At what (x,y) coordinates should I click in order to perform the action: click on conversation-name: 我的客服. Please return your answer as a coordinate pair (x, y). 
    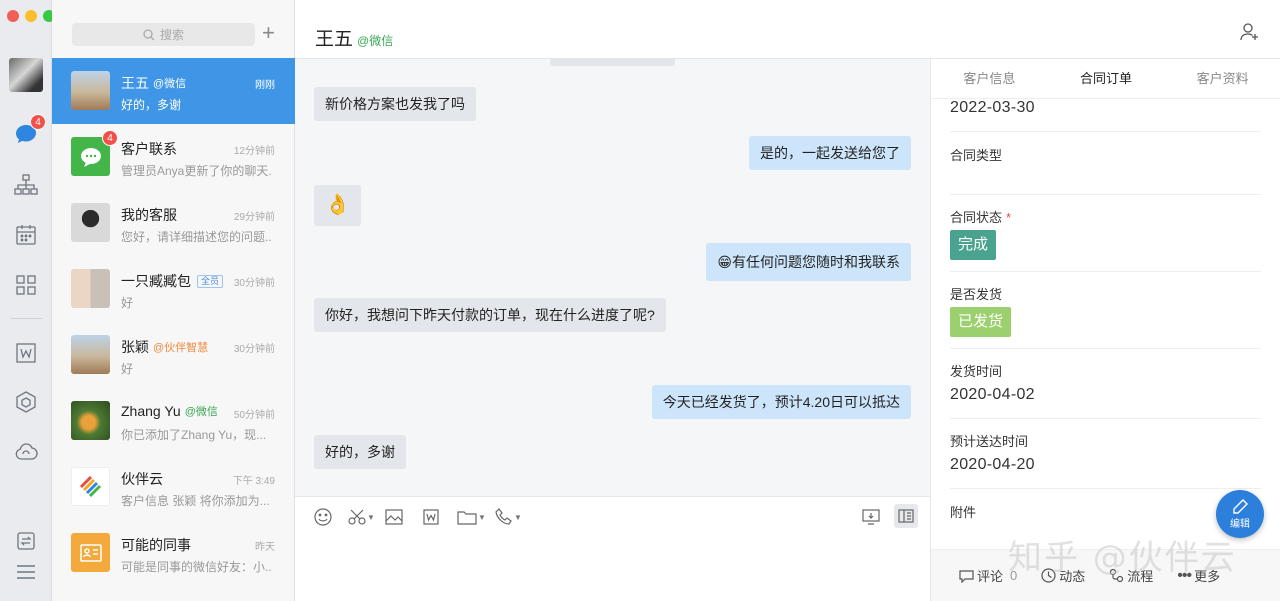
    Looking at the image, I should click on (149, 215).